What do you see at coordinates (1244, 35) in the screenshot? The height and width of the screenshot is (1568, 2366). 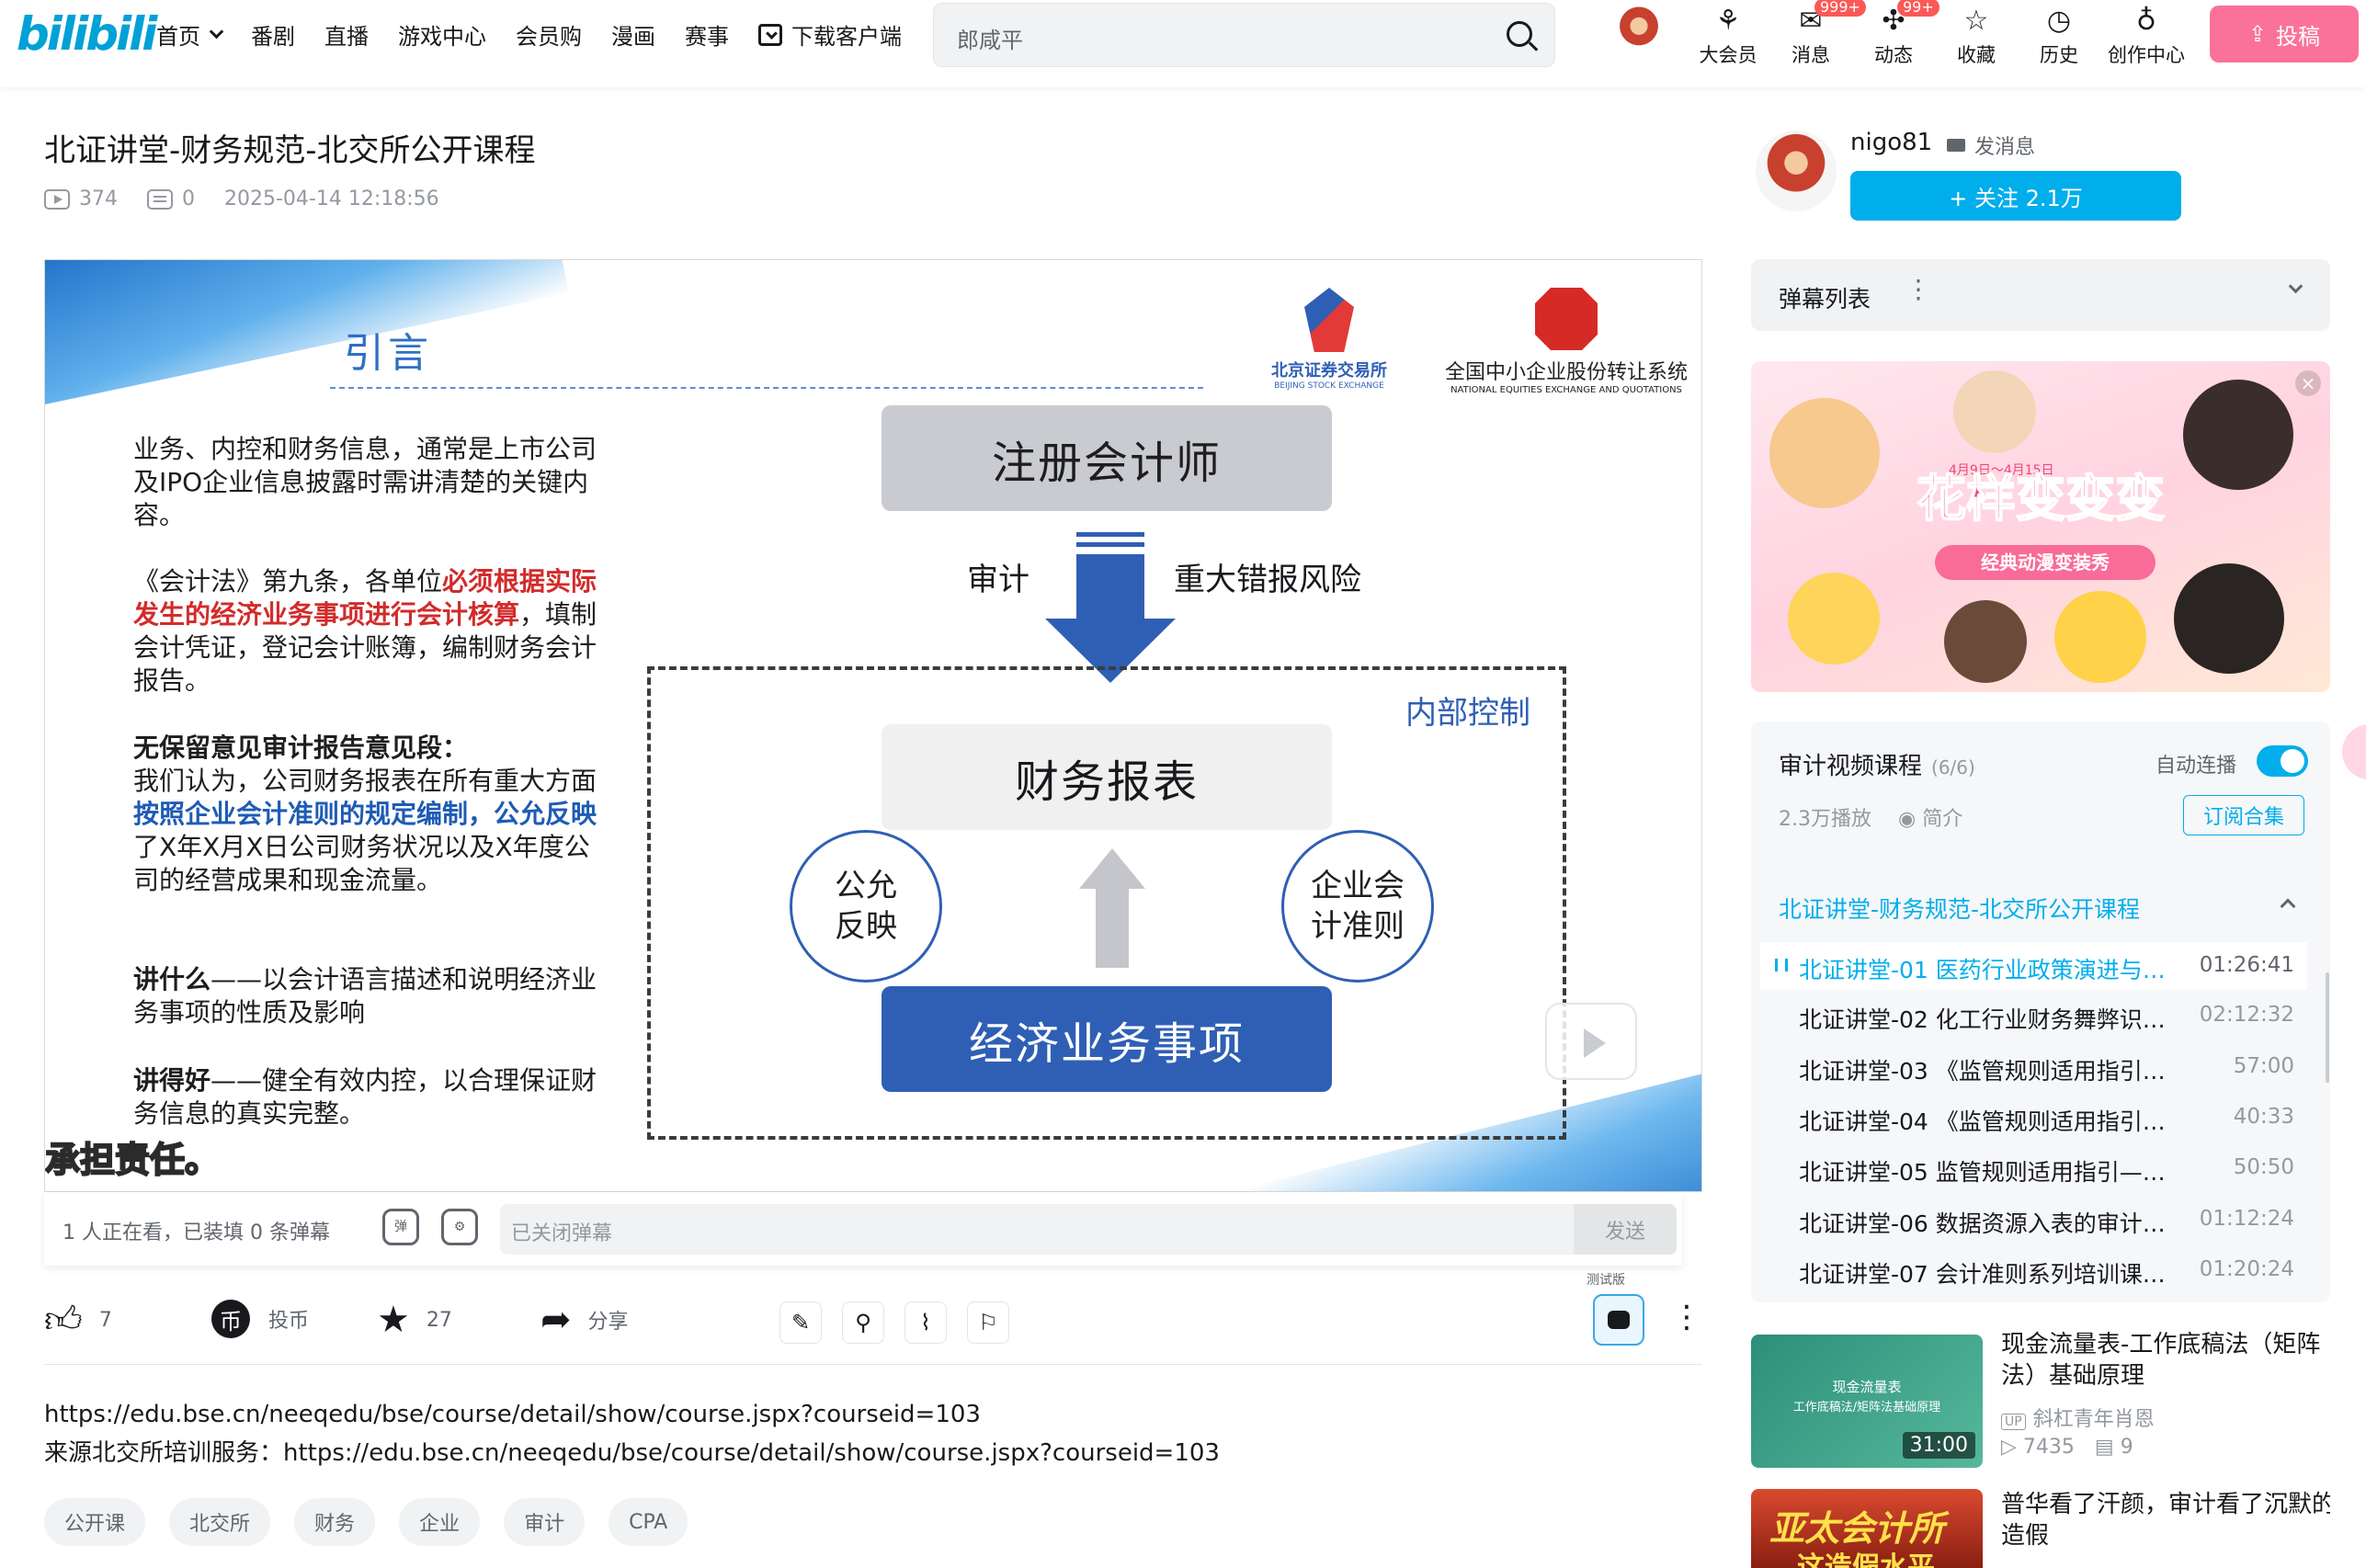 I see `search-box: 郎咸平` at bounding box center [1244, 35].